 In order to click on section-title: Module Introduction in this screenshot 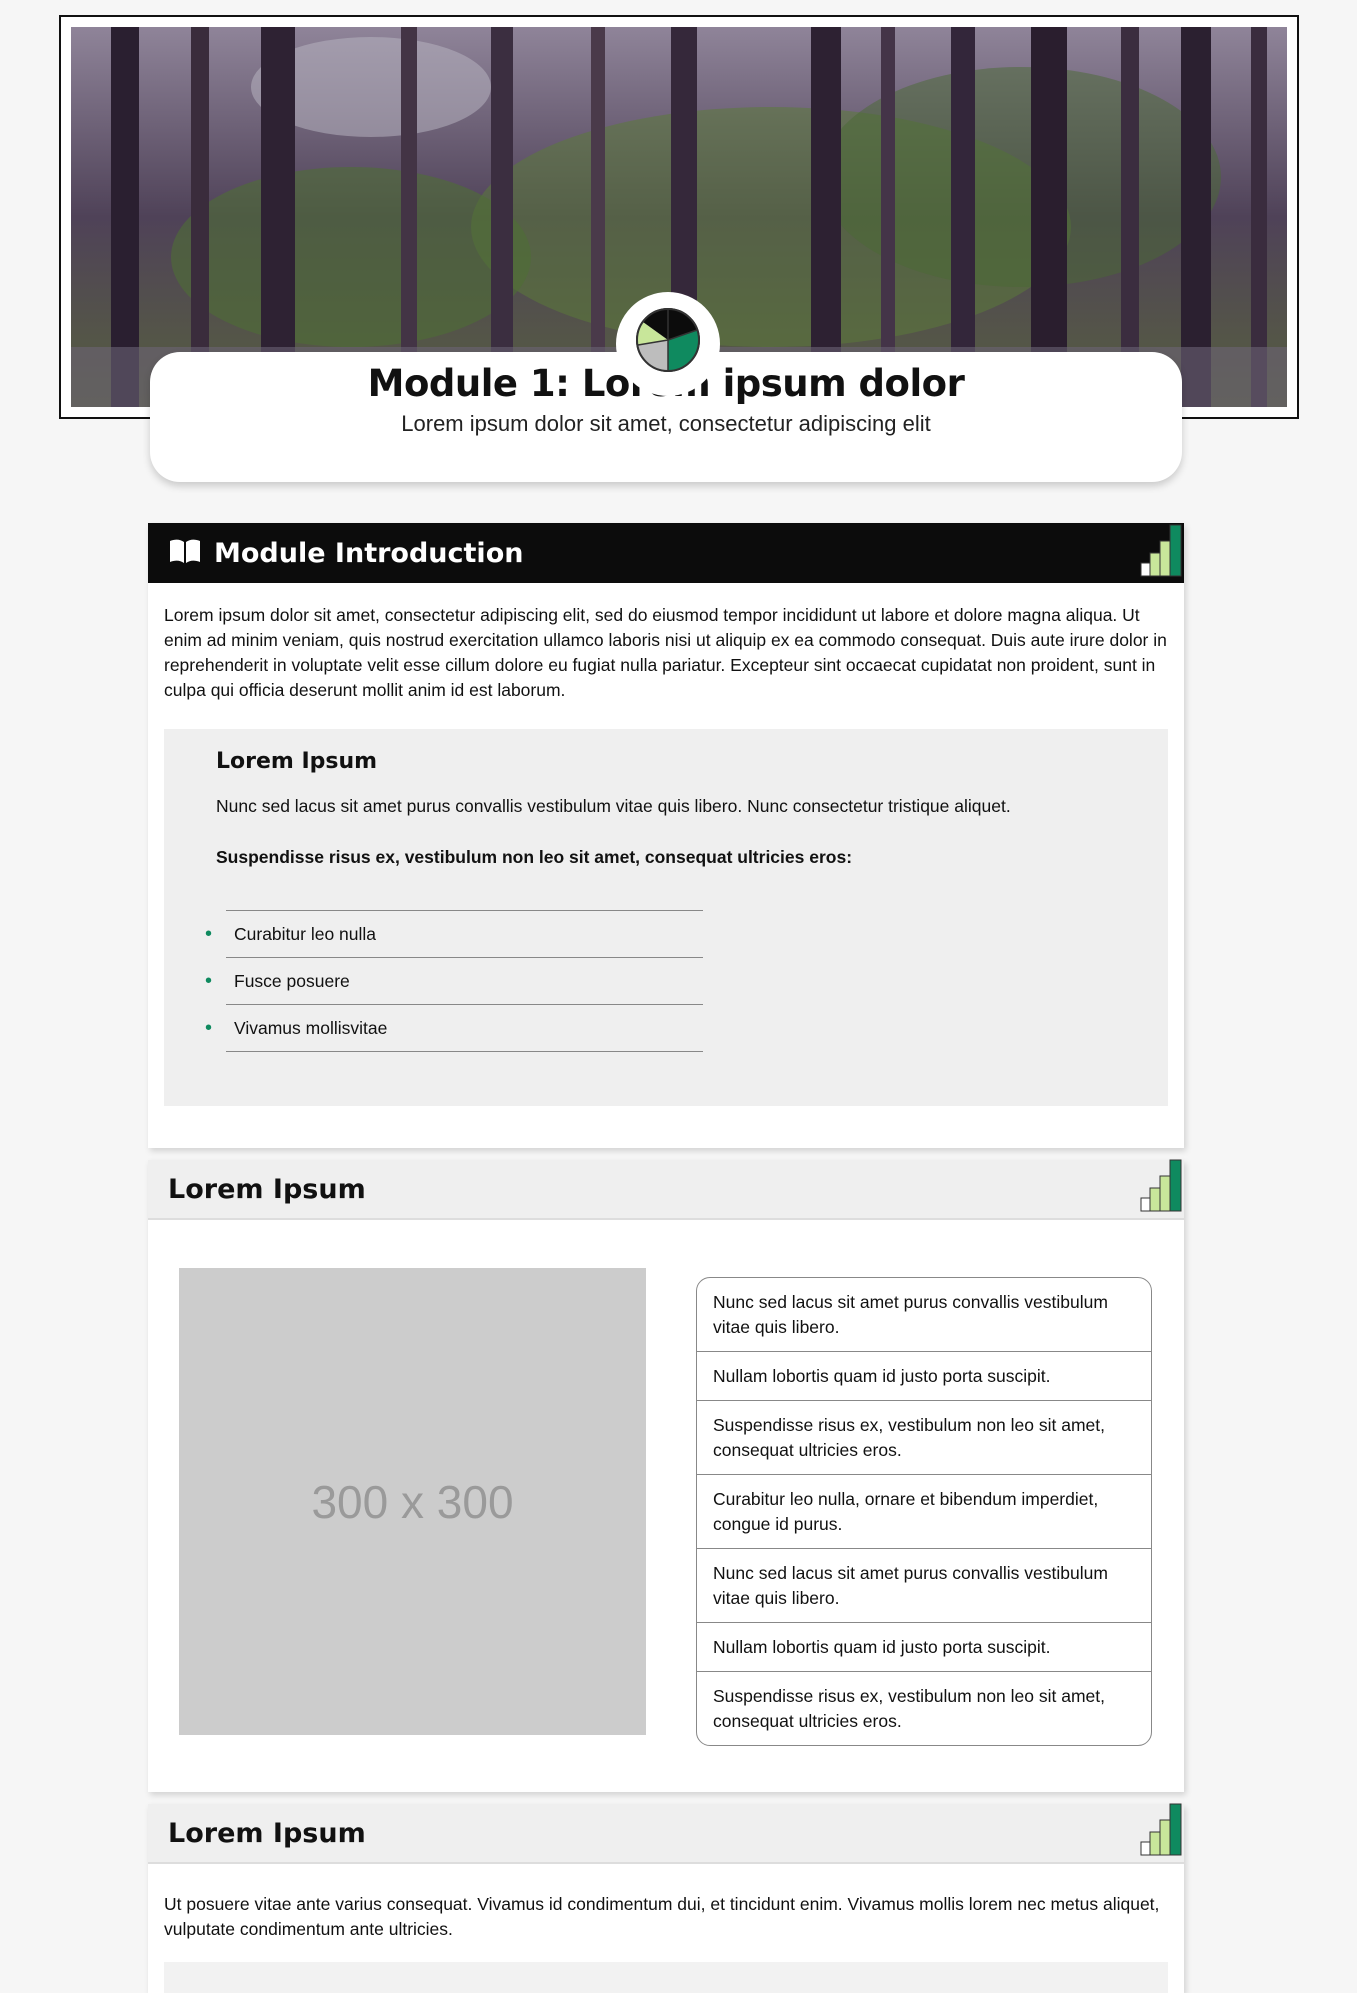, I will do `click(369, 553)`.